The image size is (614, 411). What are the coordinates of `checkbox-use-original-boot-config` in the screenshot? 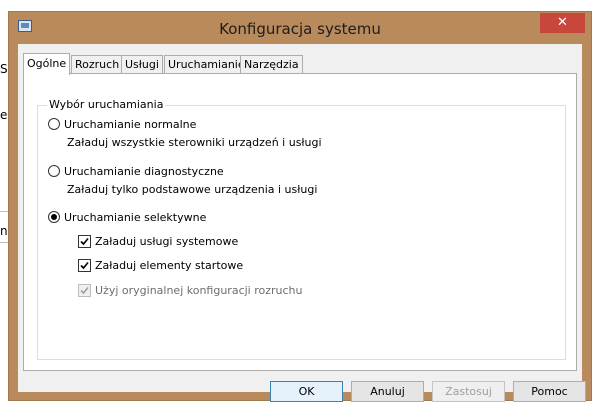 It's located at (84, 290).